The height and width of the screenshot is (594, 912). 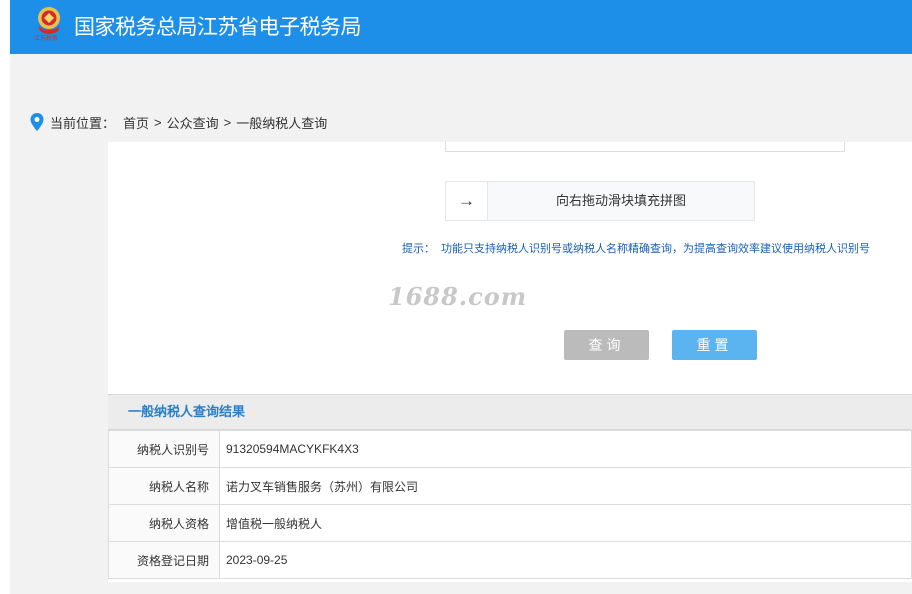 What do you see at coordinates (164, 486) in the screenshot?
I see `taxpayer-name-label: 纳税人名称` at bounding box center [164, 486].